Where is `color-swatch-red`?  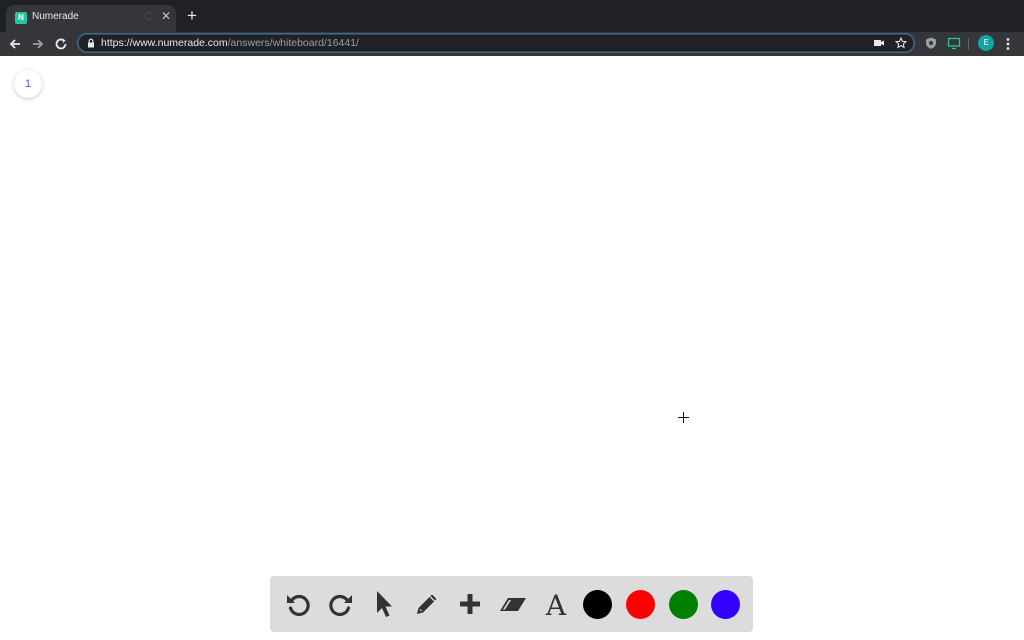
color-swatch-red is located at coordinates (640, 604).